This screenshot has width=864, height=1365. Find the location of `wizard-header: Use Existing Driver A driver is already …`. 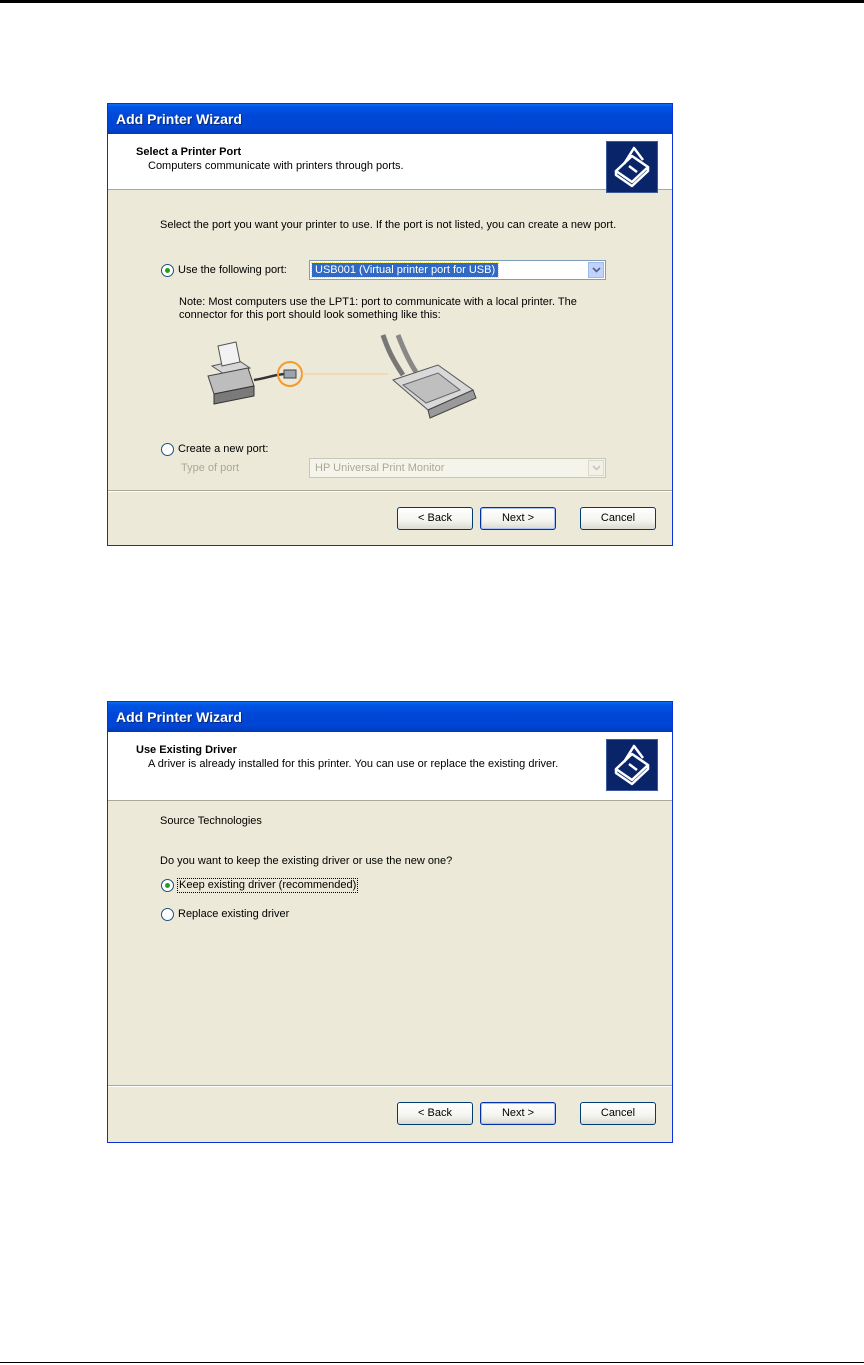

wizard-header: Use Existing Driver A driver is already … is located at coordinates (390, 766).